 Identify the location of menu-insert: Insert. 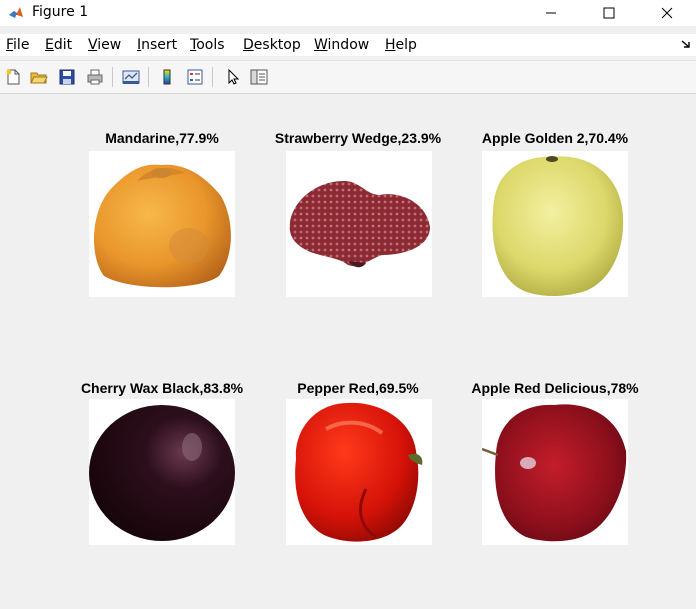
(157, 45).